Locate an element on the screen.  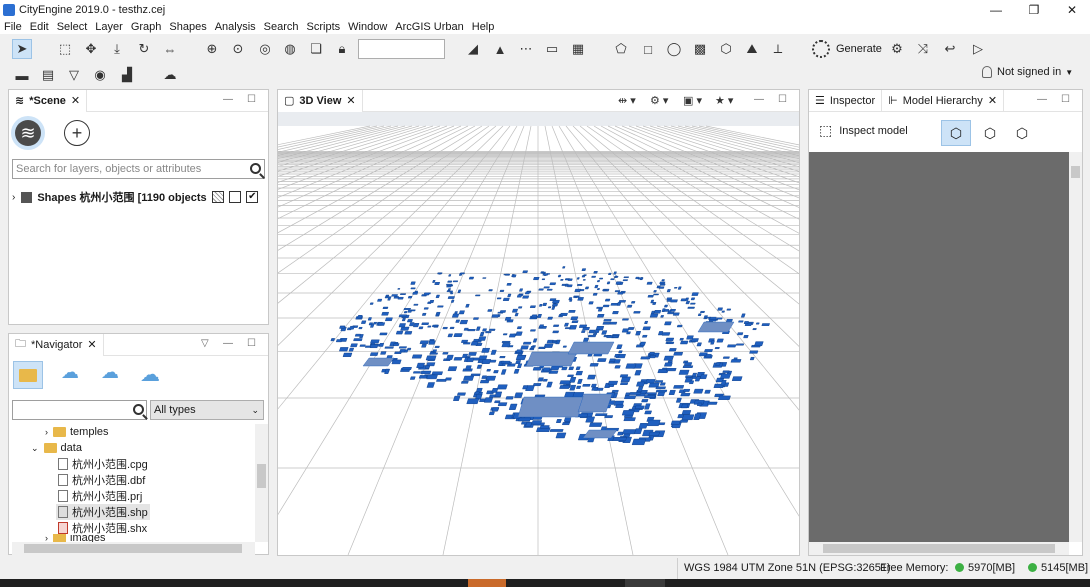
navigator-vertical-scrollbar is located at coordinates (261, 483).